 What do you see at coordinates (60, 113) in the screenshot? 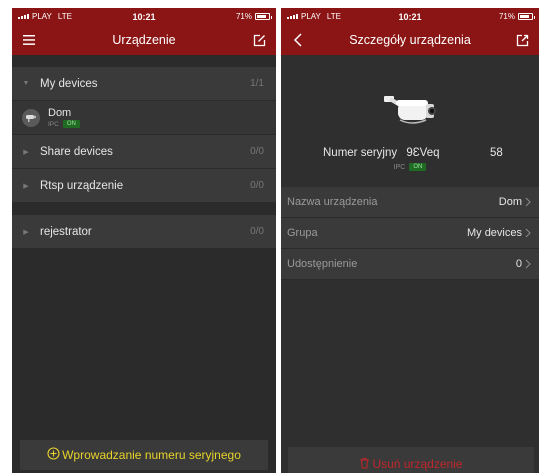
I see `device-name: Dom` at bounding box center [60, 113].